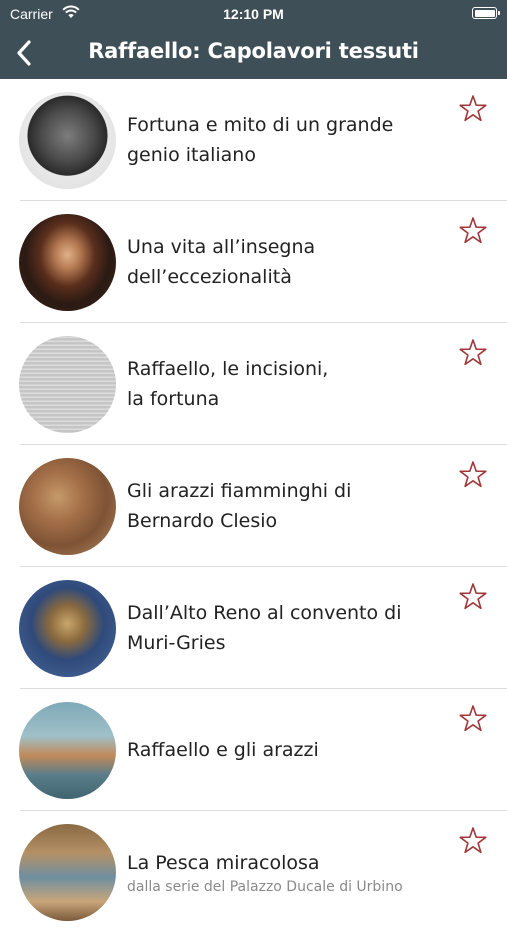 The image size is (507, 933). What do you see at coordinates (67, 384) in the screenshot?
I see `thumbnail-engraving-image` at bounding box center [67, 384].